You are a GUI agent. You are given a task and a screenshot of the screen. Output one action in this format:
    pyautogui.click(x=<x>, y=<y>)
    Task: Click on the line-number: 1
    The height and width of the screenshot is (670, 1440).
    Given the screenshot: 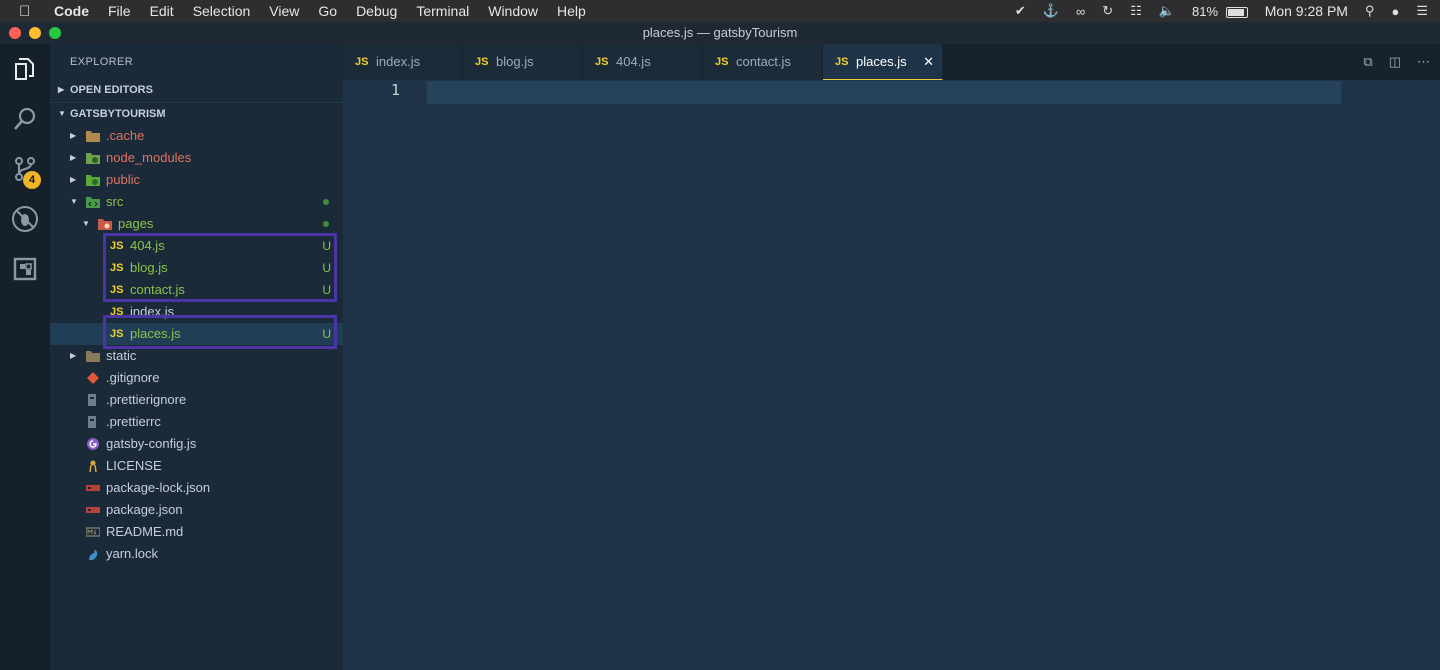 What is the action you would take?
    pyautogui.click(x=396, y=90)
    